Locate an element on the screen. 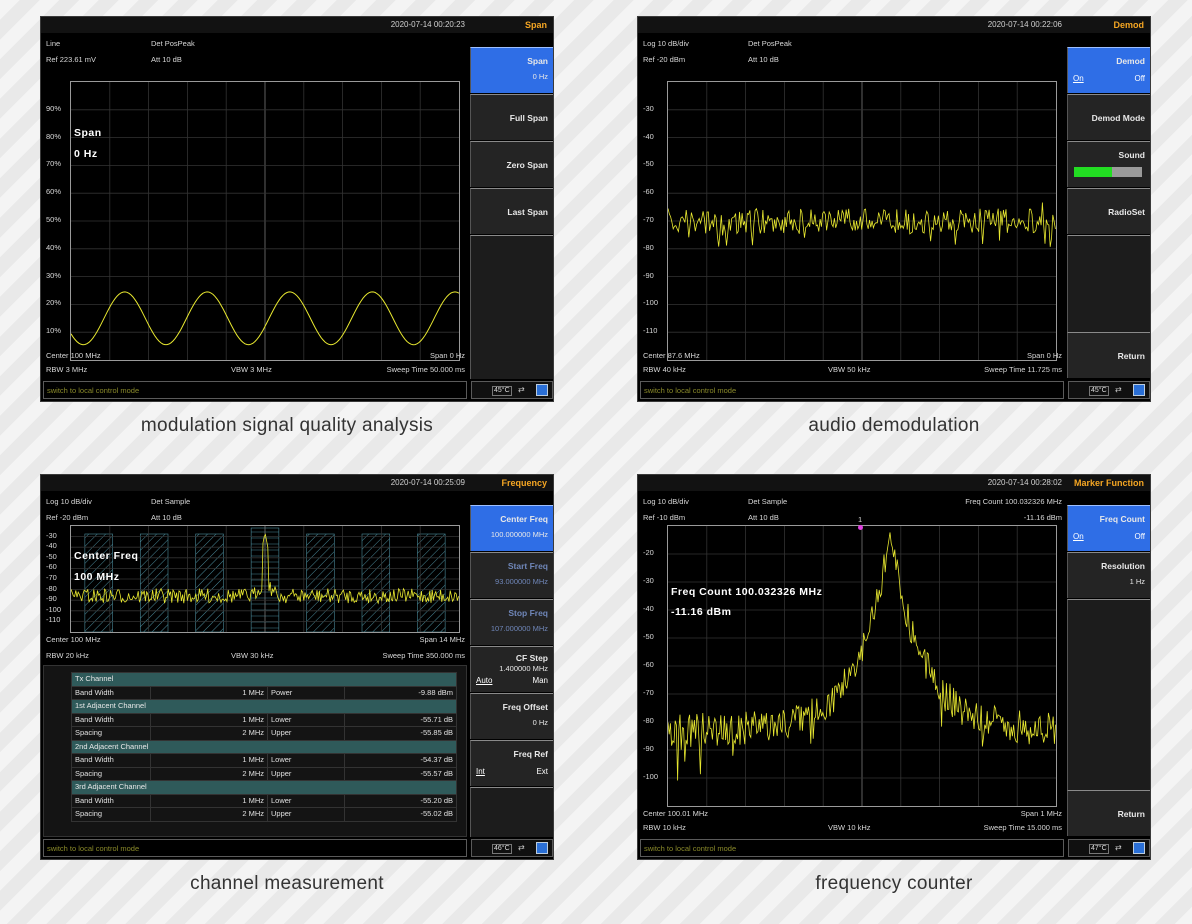 The image size is (1192, 924). vbw: VBW 50 kHz is located at coordinates (849, 369).